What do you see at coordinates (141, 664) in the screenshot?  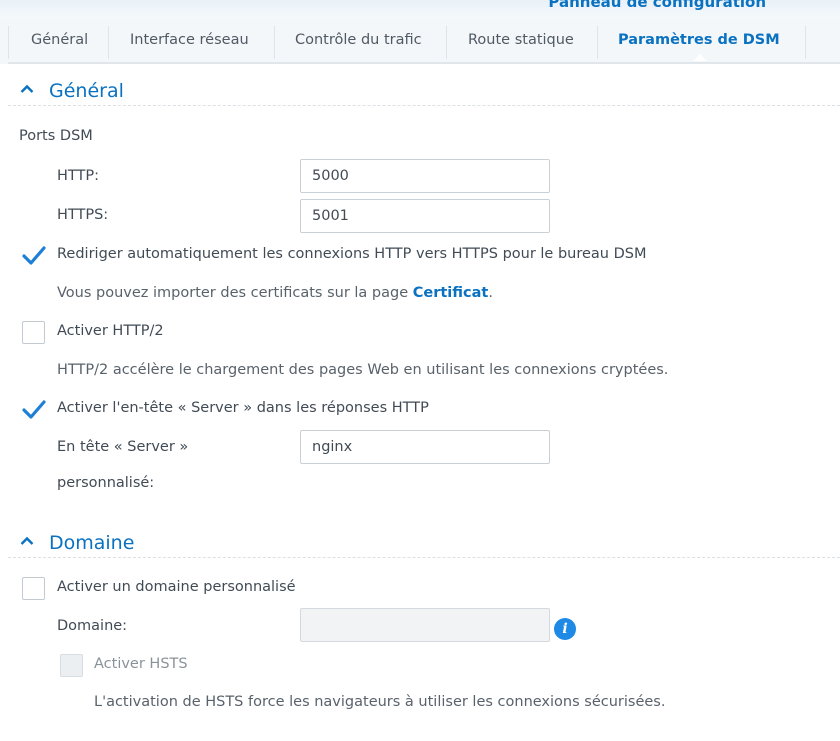 I see `hsts-label: Activer HSTS` at bounding box center [141, 664].